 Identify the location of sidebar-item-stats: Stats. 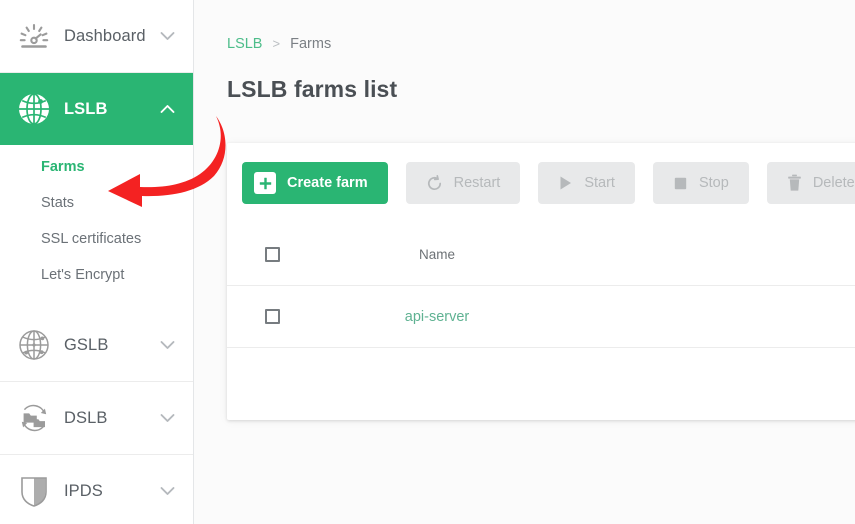
(96, 203).